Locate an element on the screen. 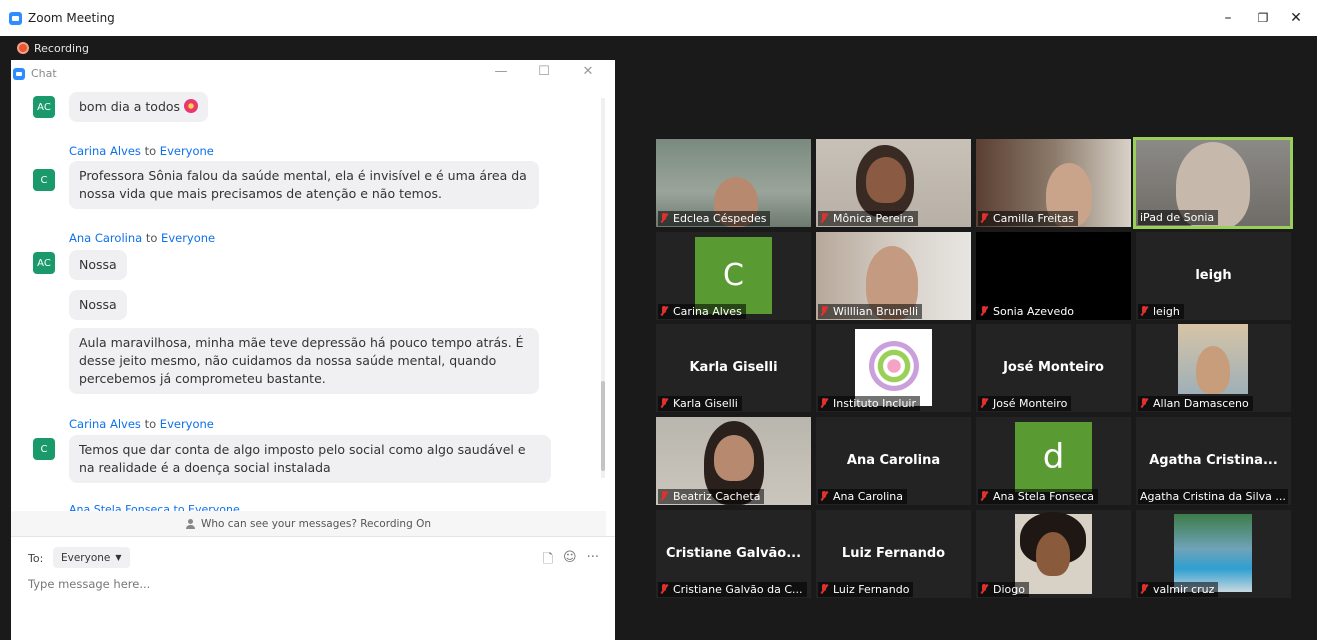 The width and height of the screenshot is (1317, 640). message-sender: Ana Carolina to Everyone is located at coordinates (142, 238).